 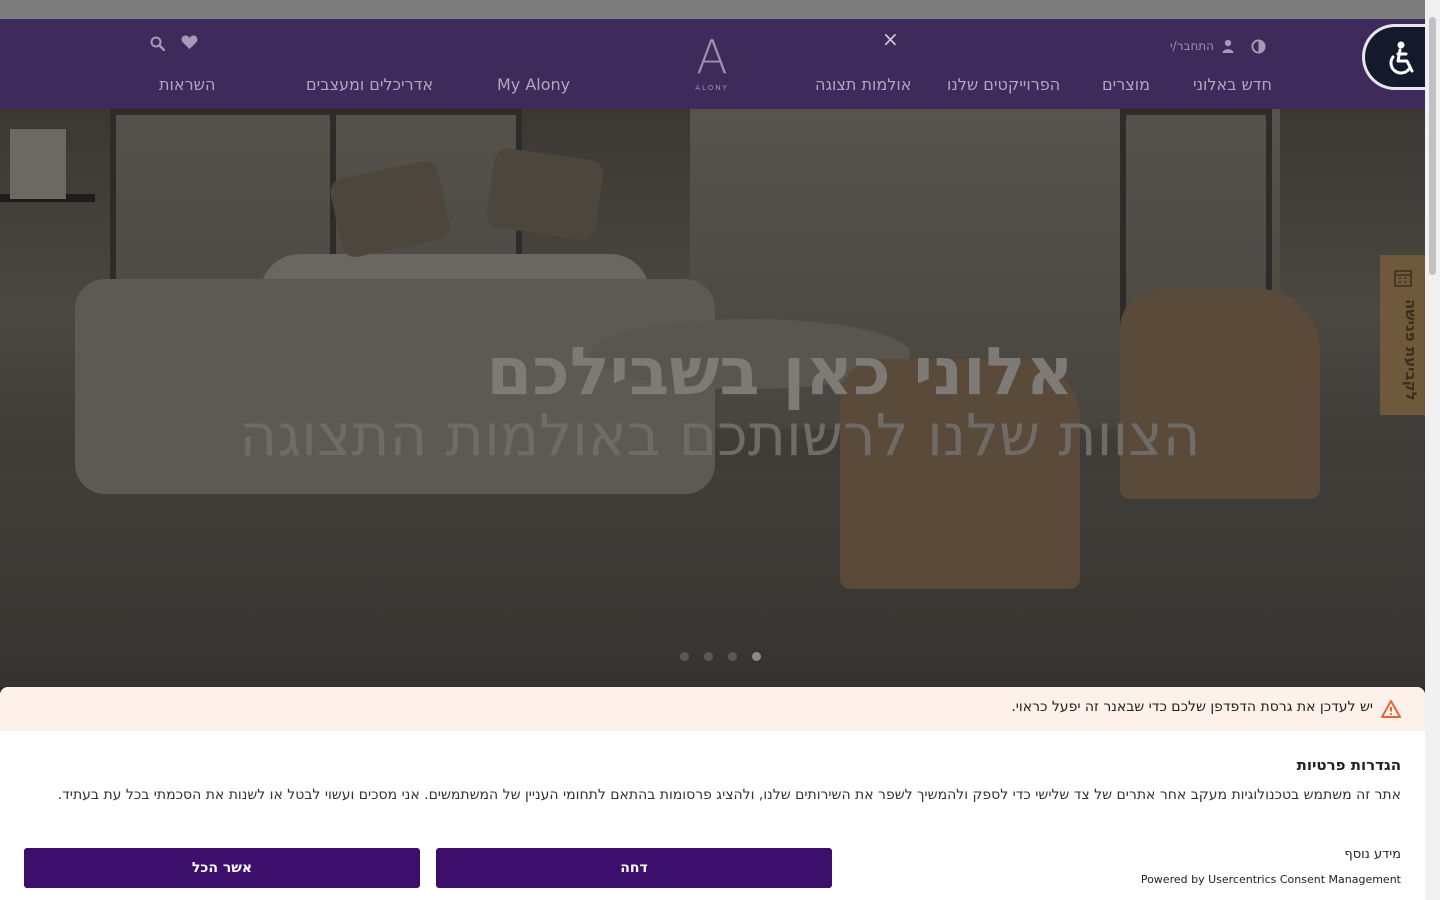 I want to click on nav-item-projects: הפרוייקטים שלנו, so click(x=1003, y=85).